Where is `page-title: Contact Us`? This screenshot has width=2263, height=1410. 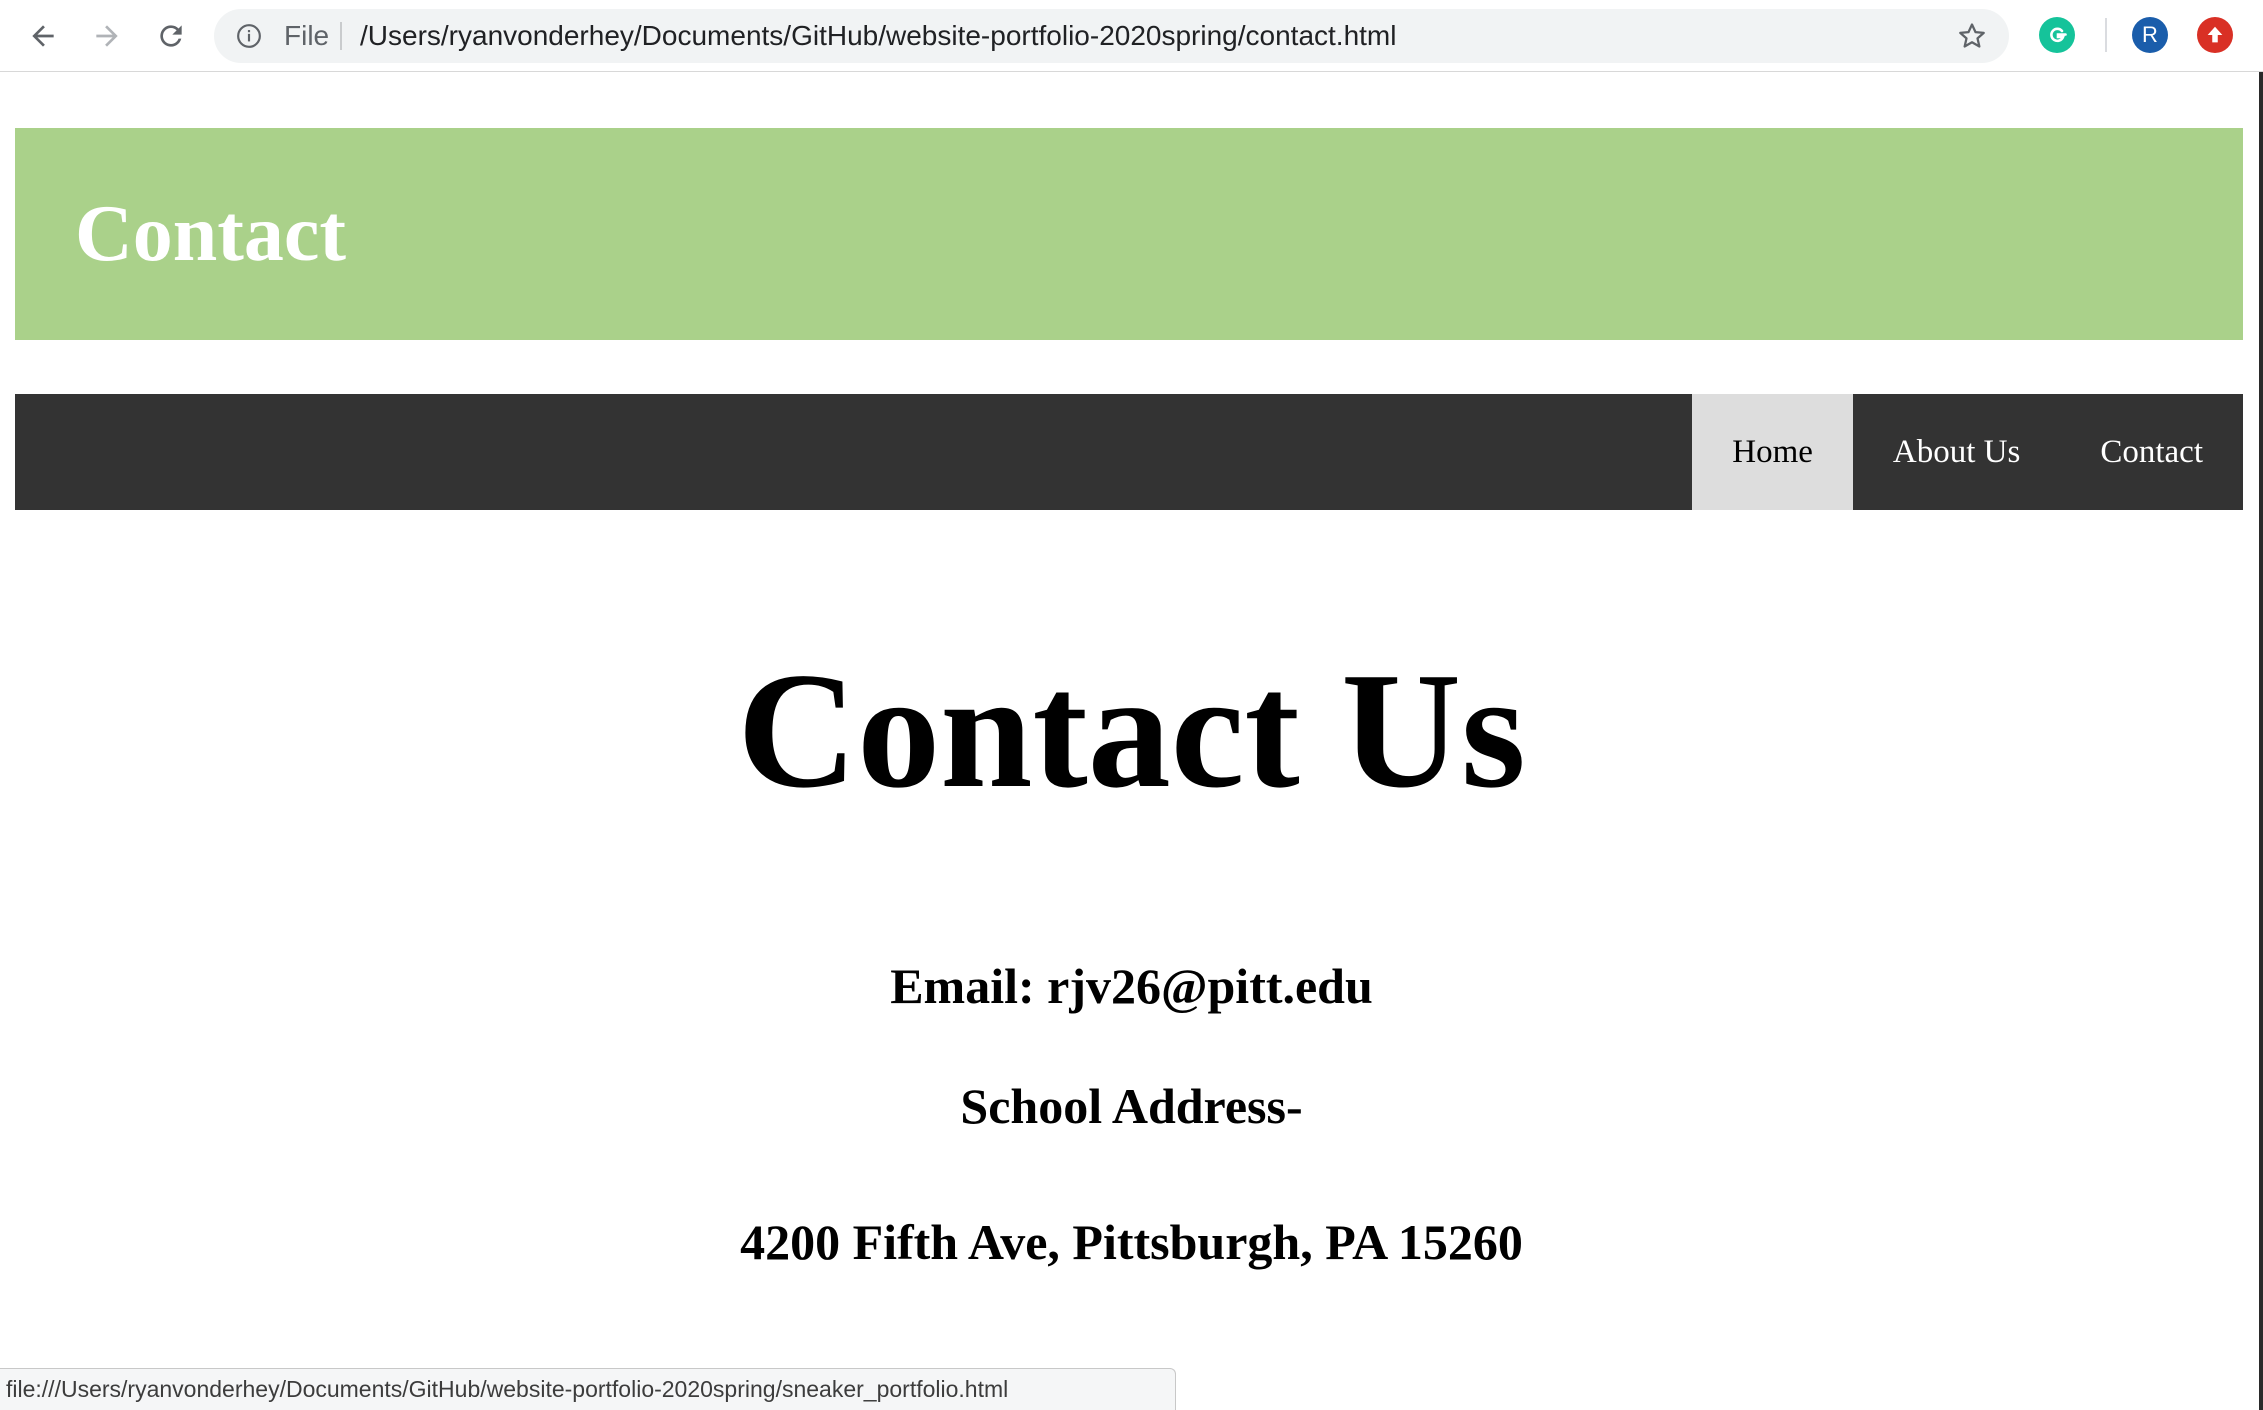 page-title: Contact Us is located at coordinates (1131, 730).